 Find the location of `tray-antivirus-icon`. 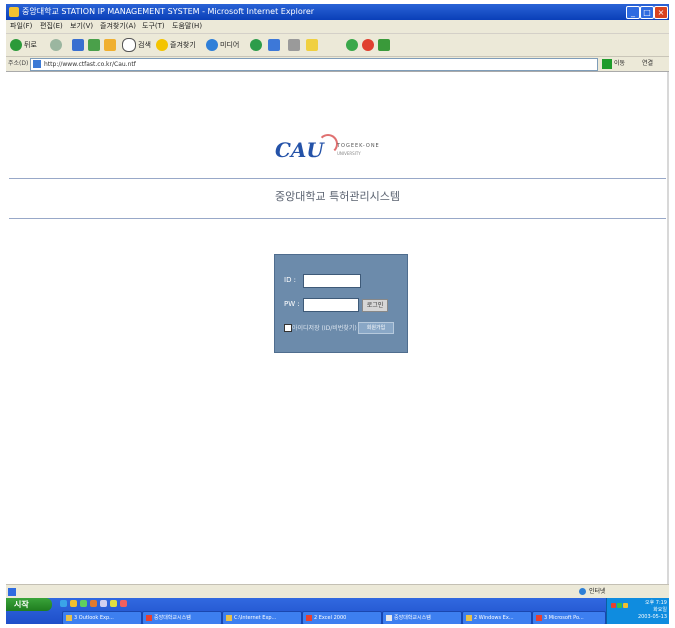

tray-antivirus-icon is located at coordinates (613, 605).